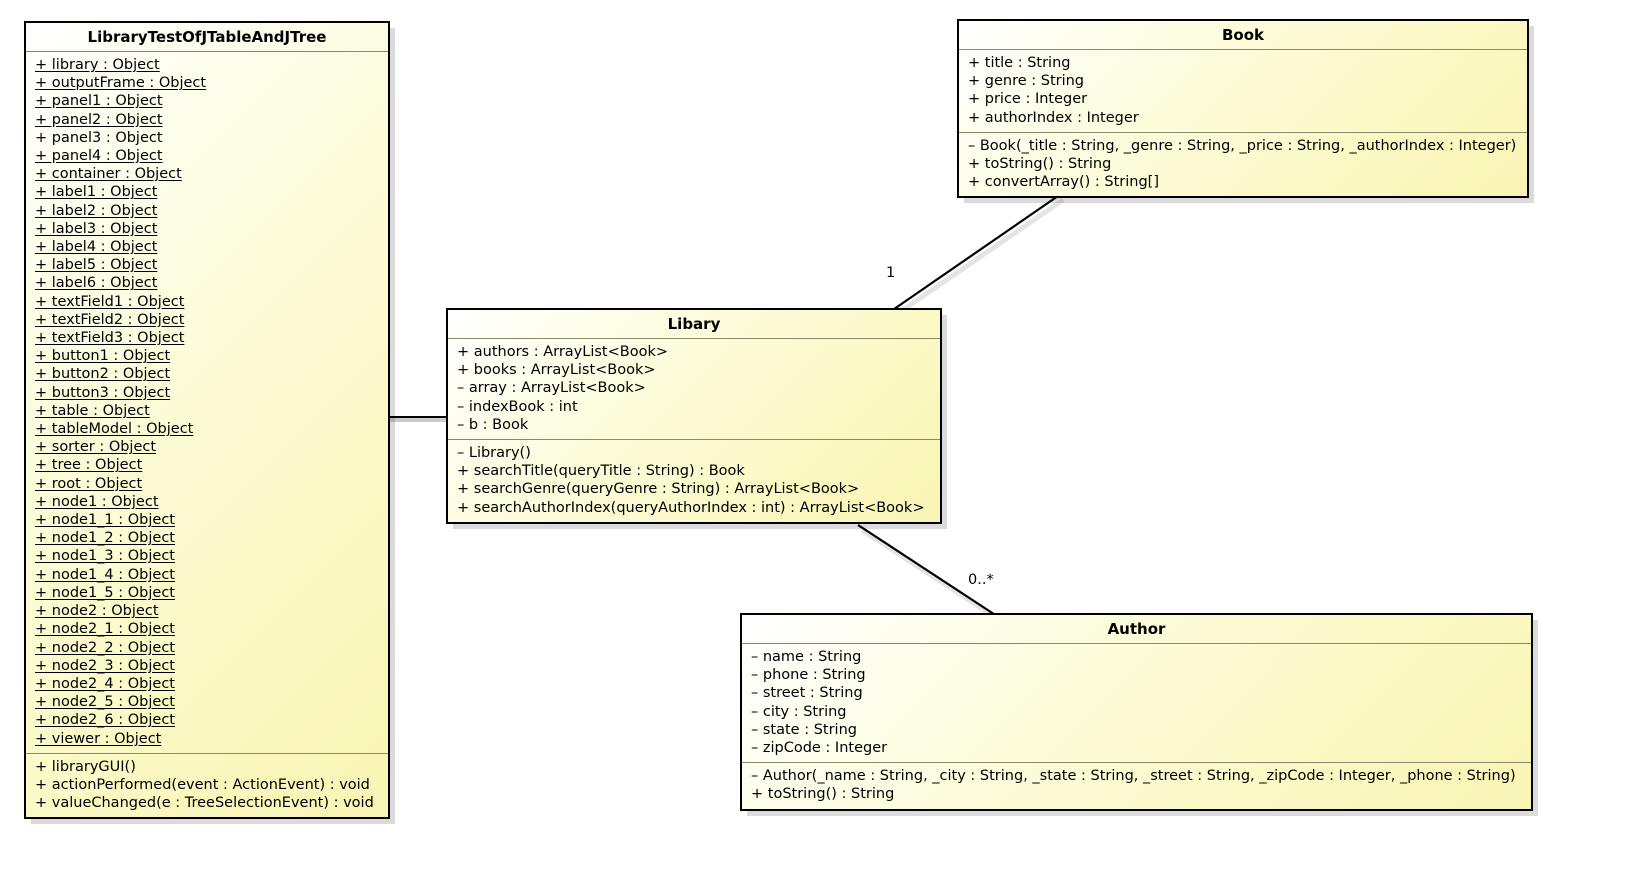  Describe the element at coordinates (89, 465) in the screenshot. I see `class-member-label: + tree : Object` at that location.